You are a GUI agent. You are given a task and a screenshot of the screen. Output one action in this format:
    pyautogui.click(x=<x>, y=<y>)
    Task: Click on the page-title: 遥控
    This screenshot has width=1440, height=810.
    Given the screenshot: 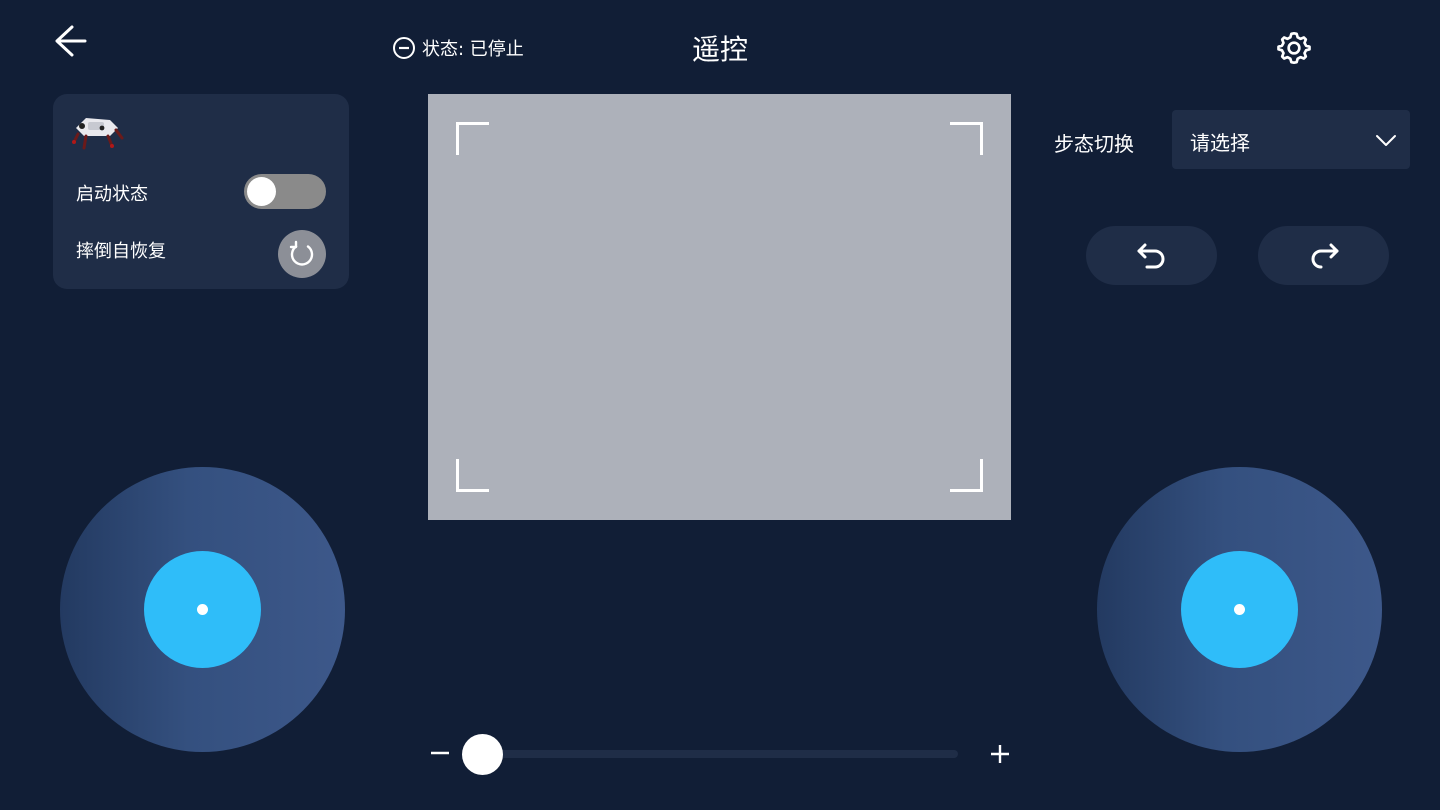 What is the action you would take?
    pyautogui.click(x=719, y=49)
    